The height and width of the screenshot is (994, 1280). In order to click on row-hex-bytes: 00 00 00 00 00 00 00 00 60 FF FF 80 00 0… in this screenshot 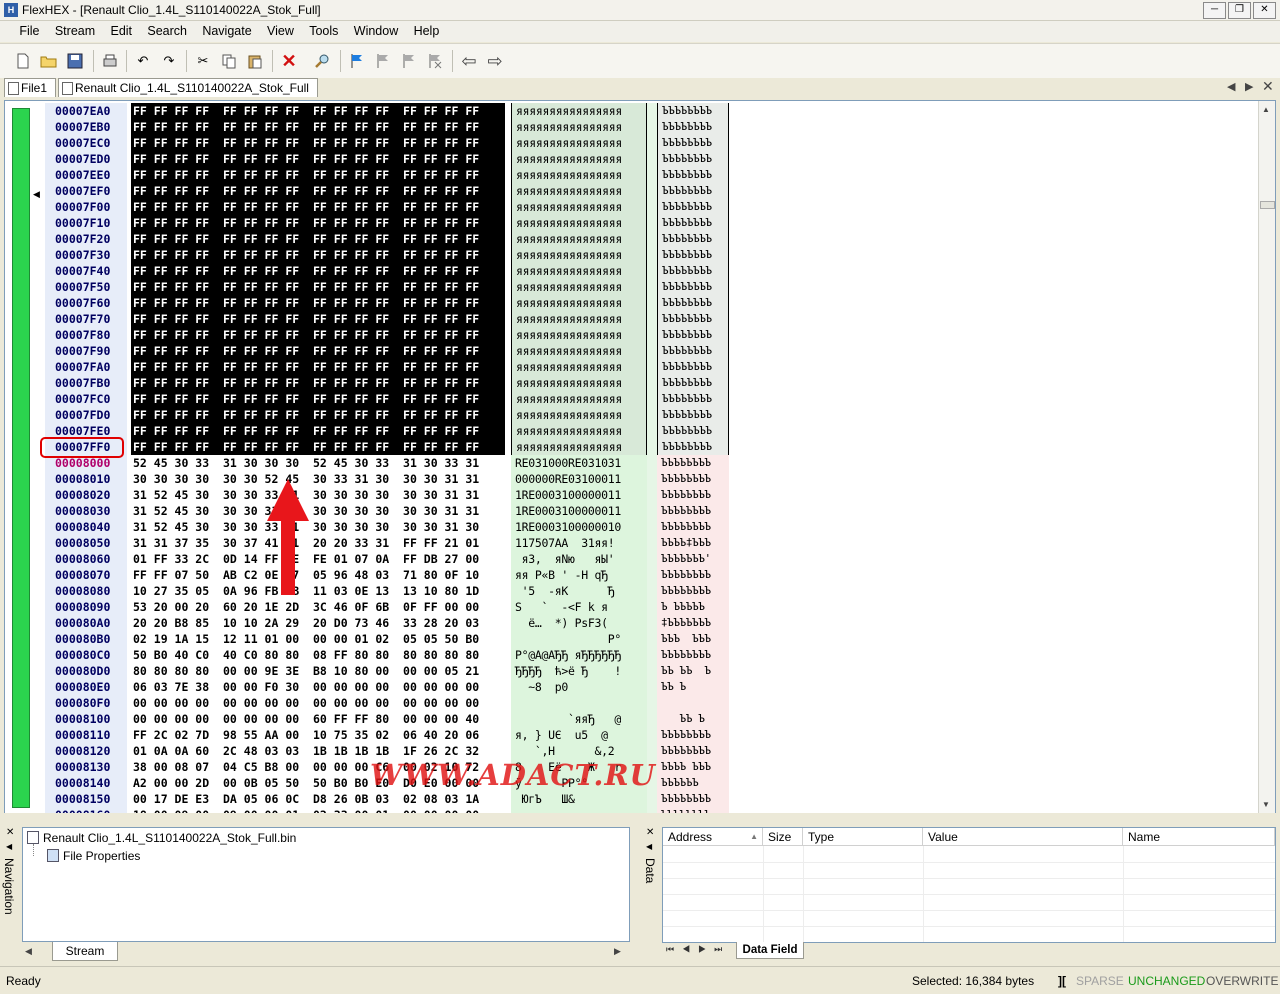, I will do `click(318, 719)`.